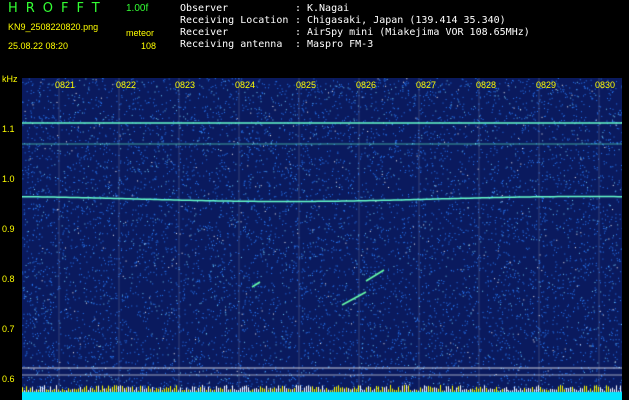 This screenshot has height=400, width=629. I want to click on y-tick-label: 0.8, so click(8, 279).